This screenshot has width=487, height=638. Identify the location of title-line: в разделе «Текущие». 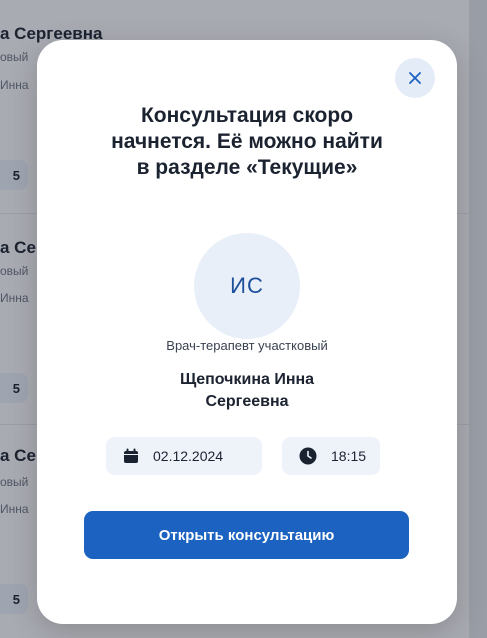
(247, 167).